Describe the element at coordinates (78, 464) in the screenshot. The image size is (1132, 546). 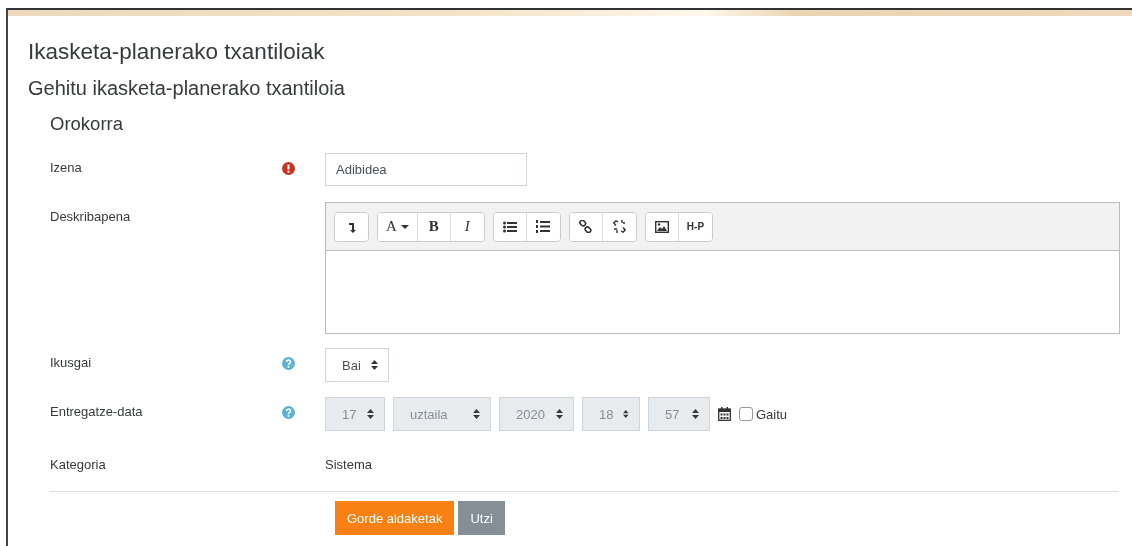
I see `field-label: Kategoria` at that location.